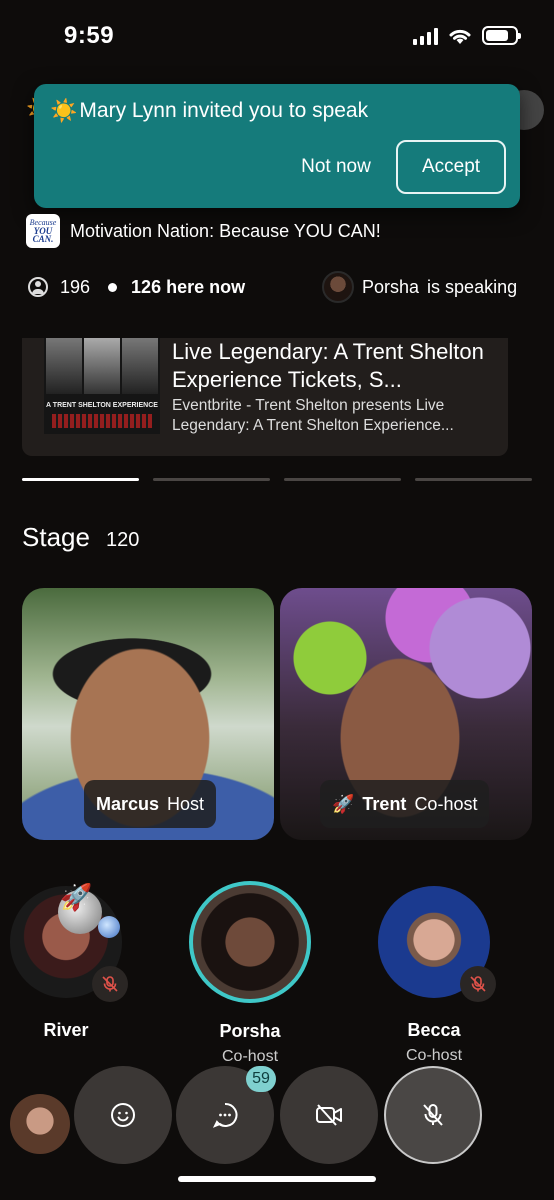 This screenshot has height=1200, width=554. I want to click on current-speaker: Porsha is speaking, so click(419, 287).